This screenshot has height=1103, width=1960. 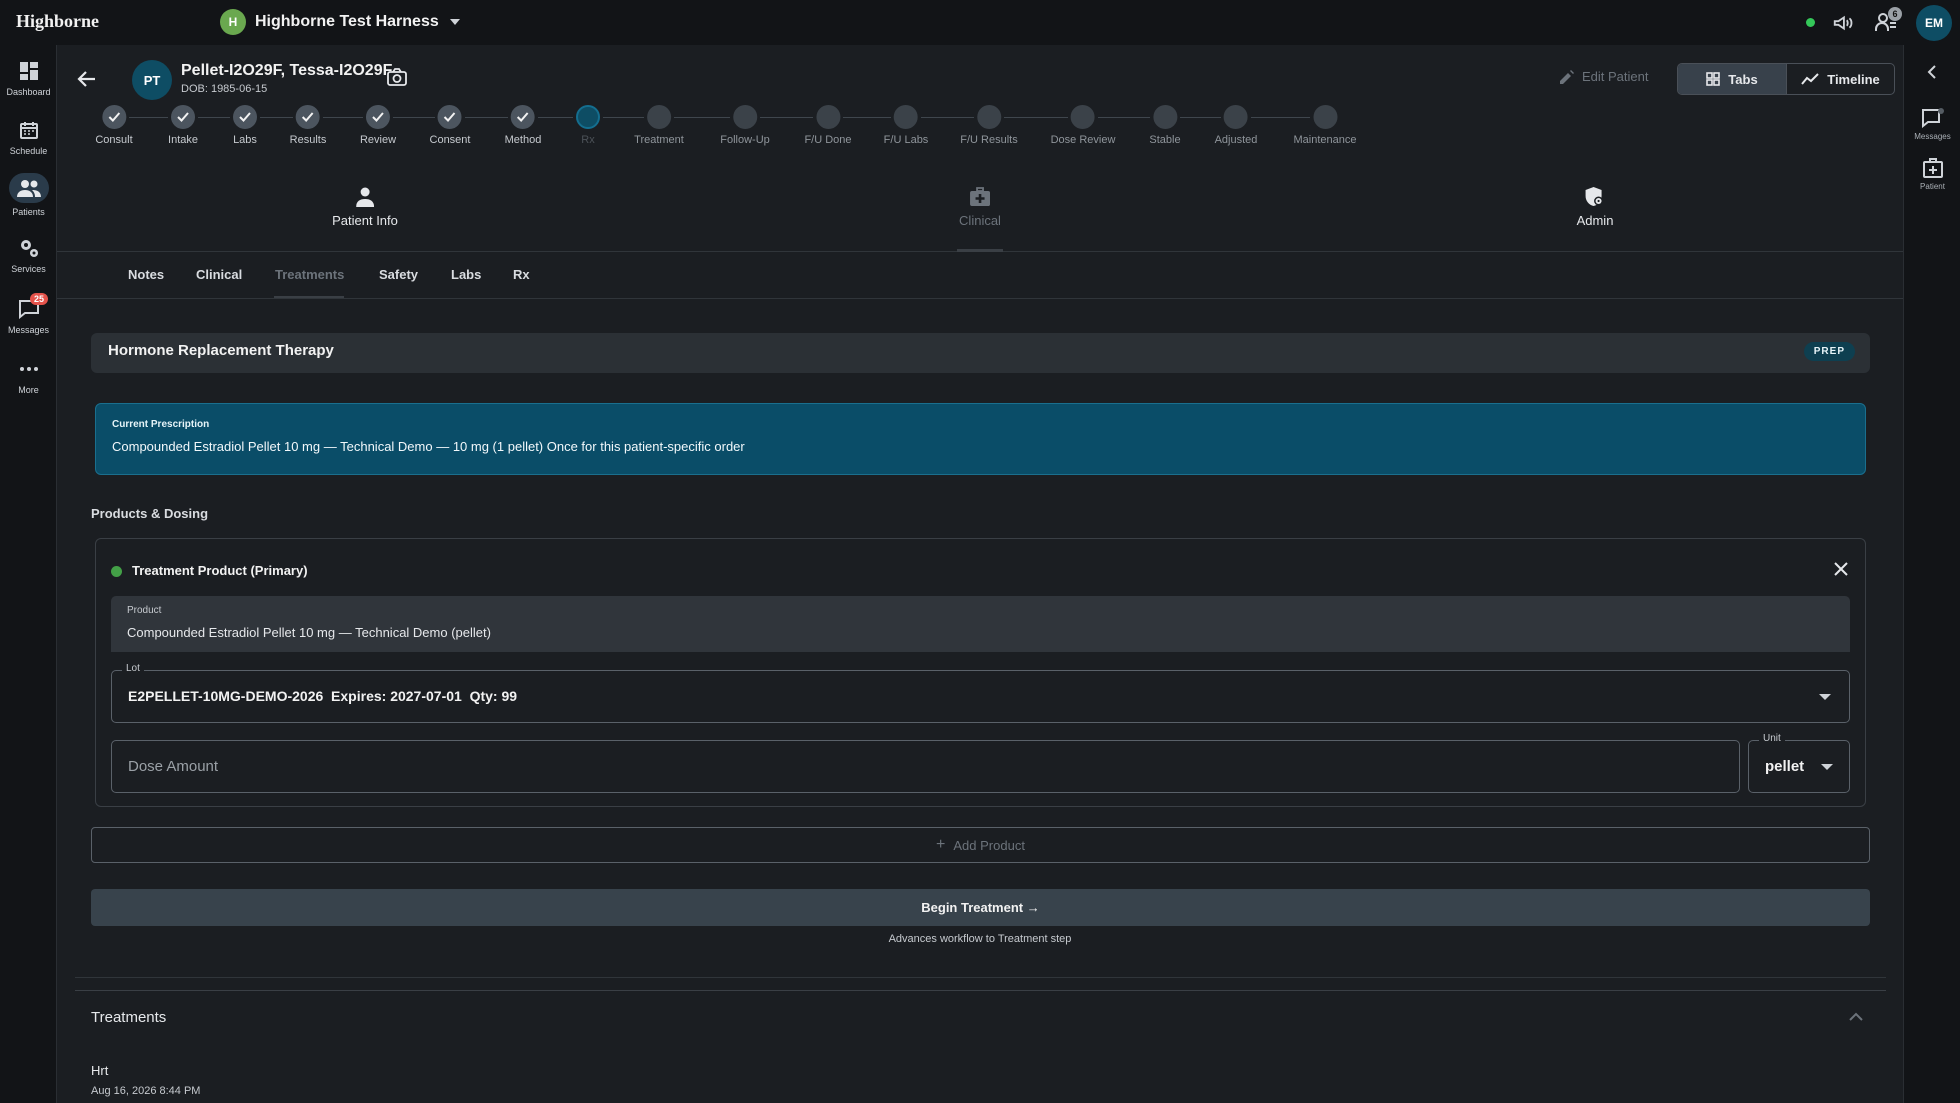 What do you see at coordinates (1325, 140) in the screenshot?
I see `step-label: Maintenance` at bounding box center [1325, 140].